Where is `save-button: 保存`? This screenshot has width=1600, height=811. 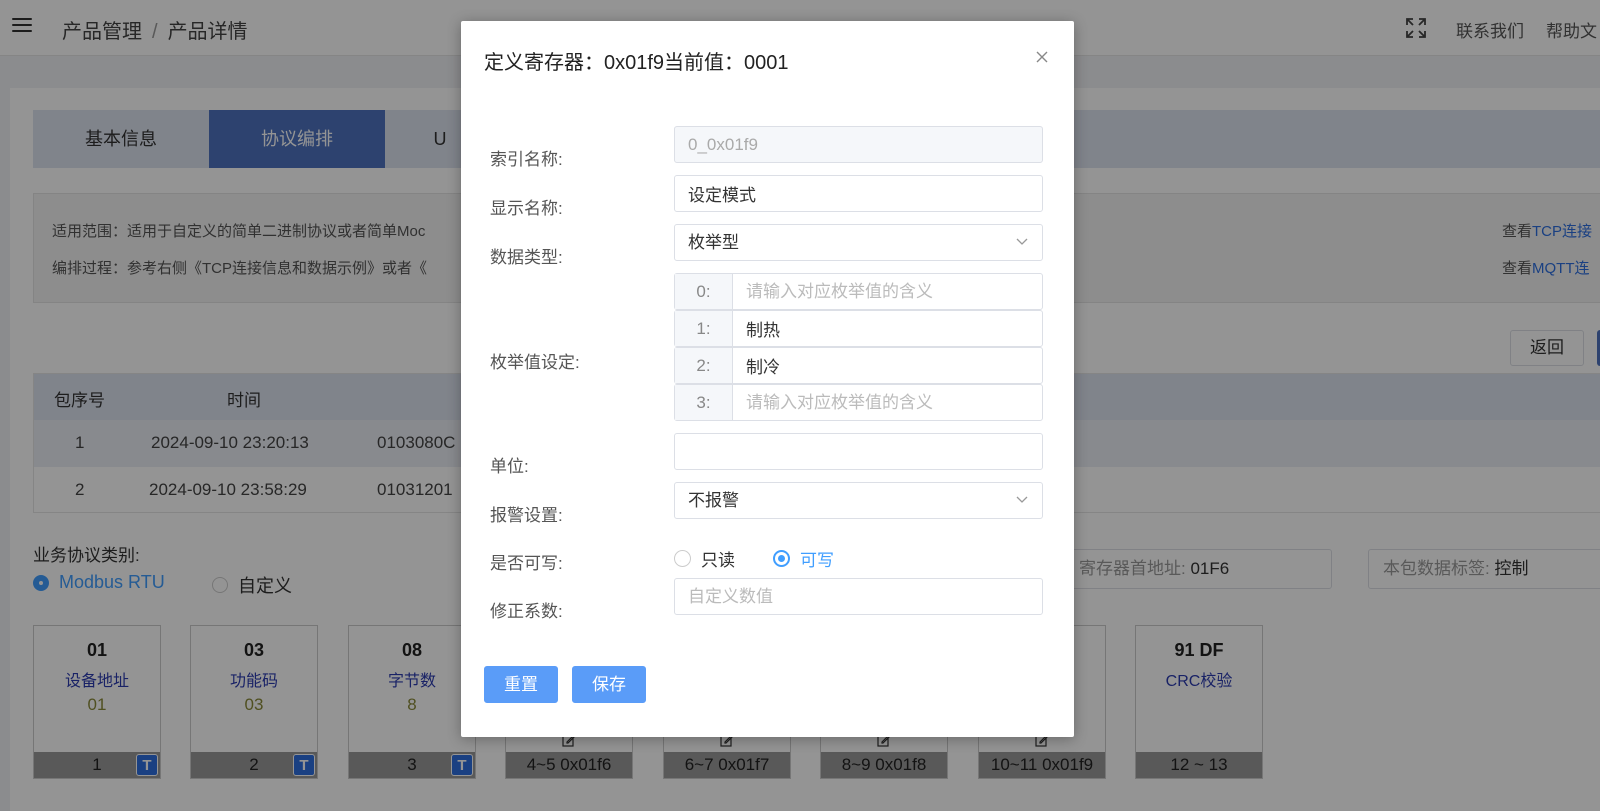 save-button: 保存 is located at coordinates (609, 684).